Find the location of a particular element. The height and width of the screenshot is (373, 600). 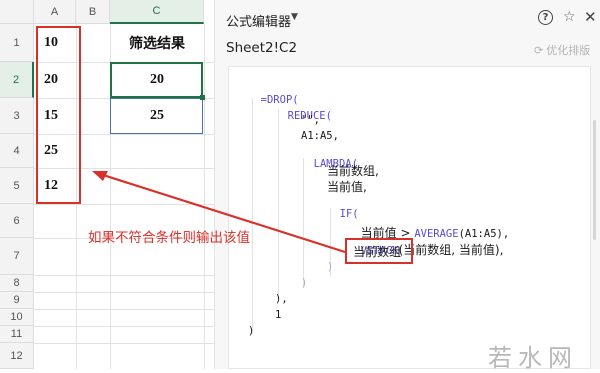

annotation-arrows is located at coordinates (219, 212).